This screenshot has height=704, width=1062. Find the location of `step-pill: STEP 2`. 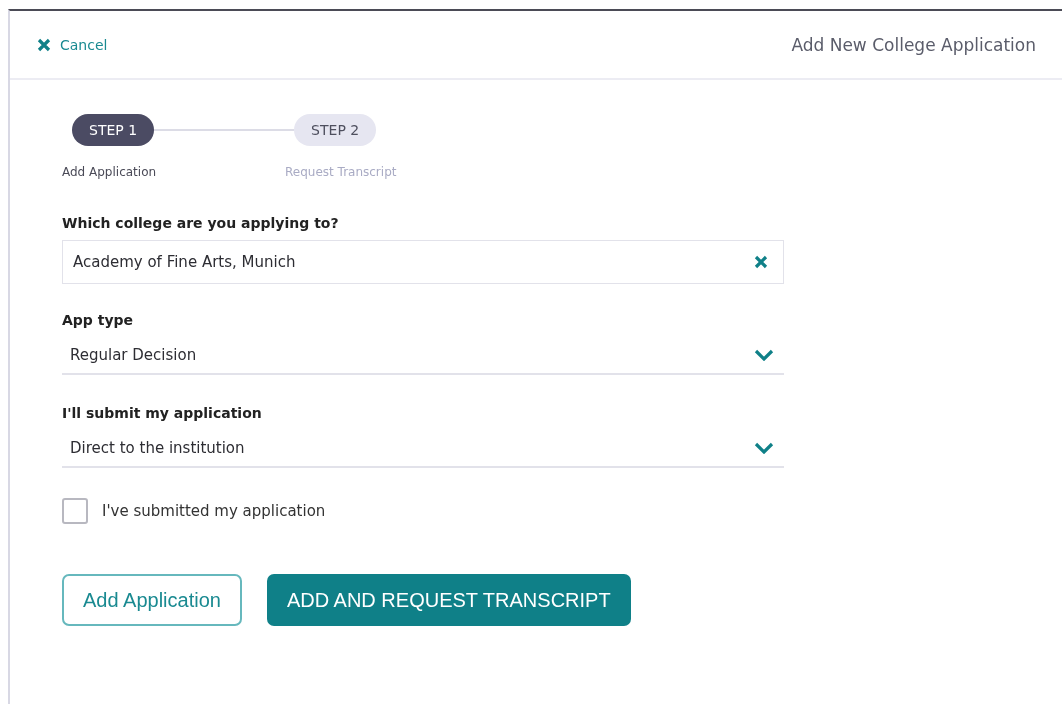

step-pill: STEP 2 is located at coordinates (335, 130).